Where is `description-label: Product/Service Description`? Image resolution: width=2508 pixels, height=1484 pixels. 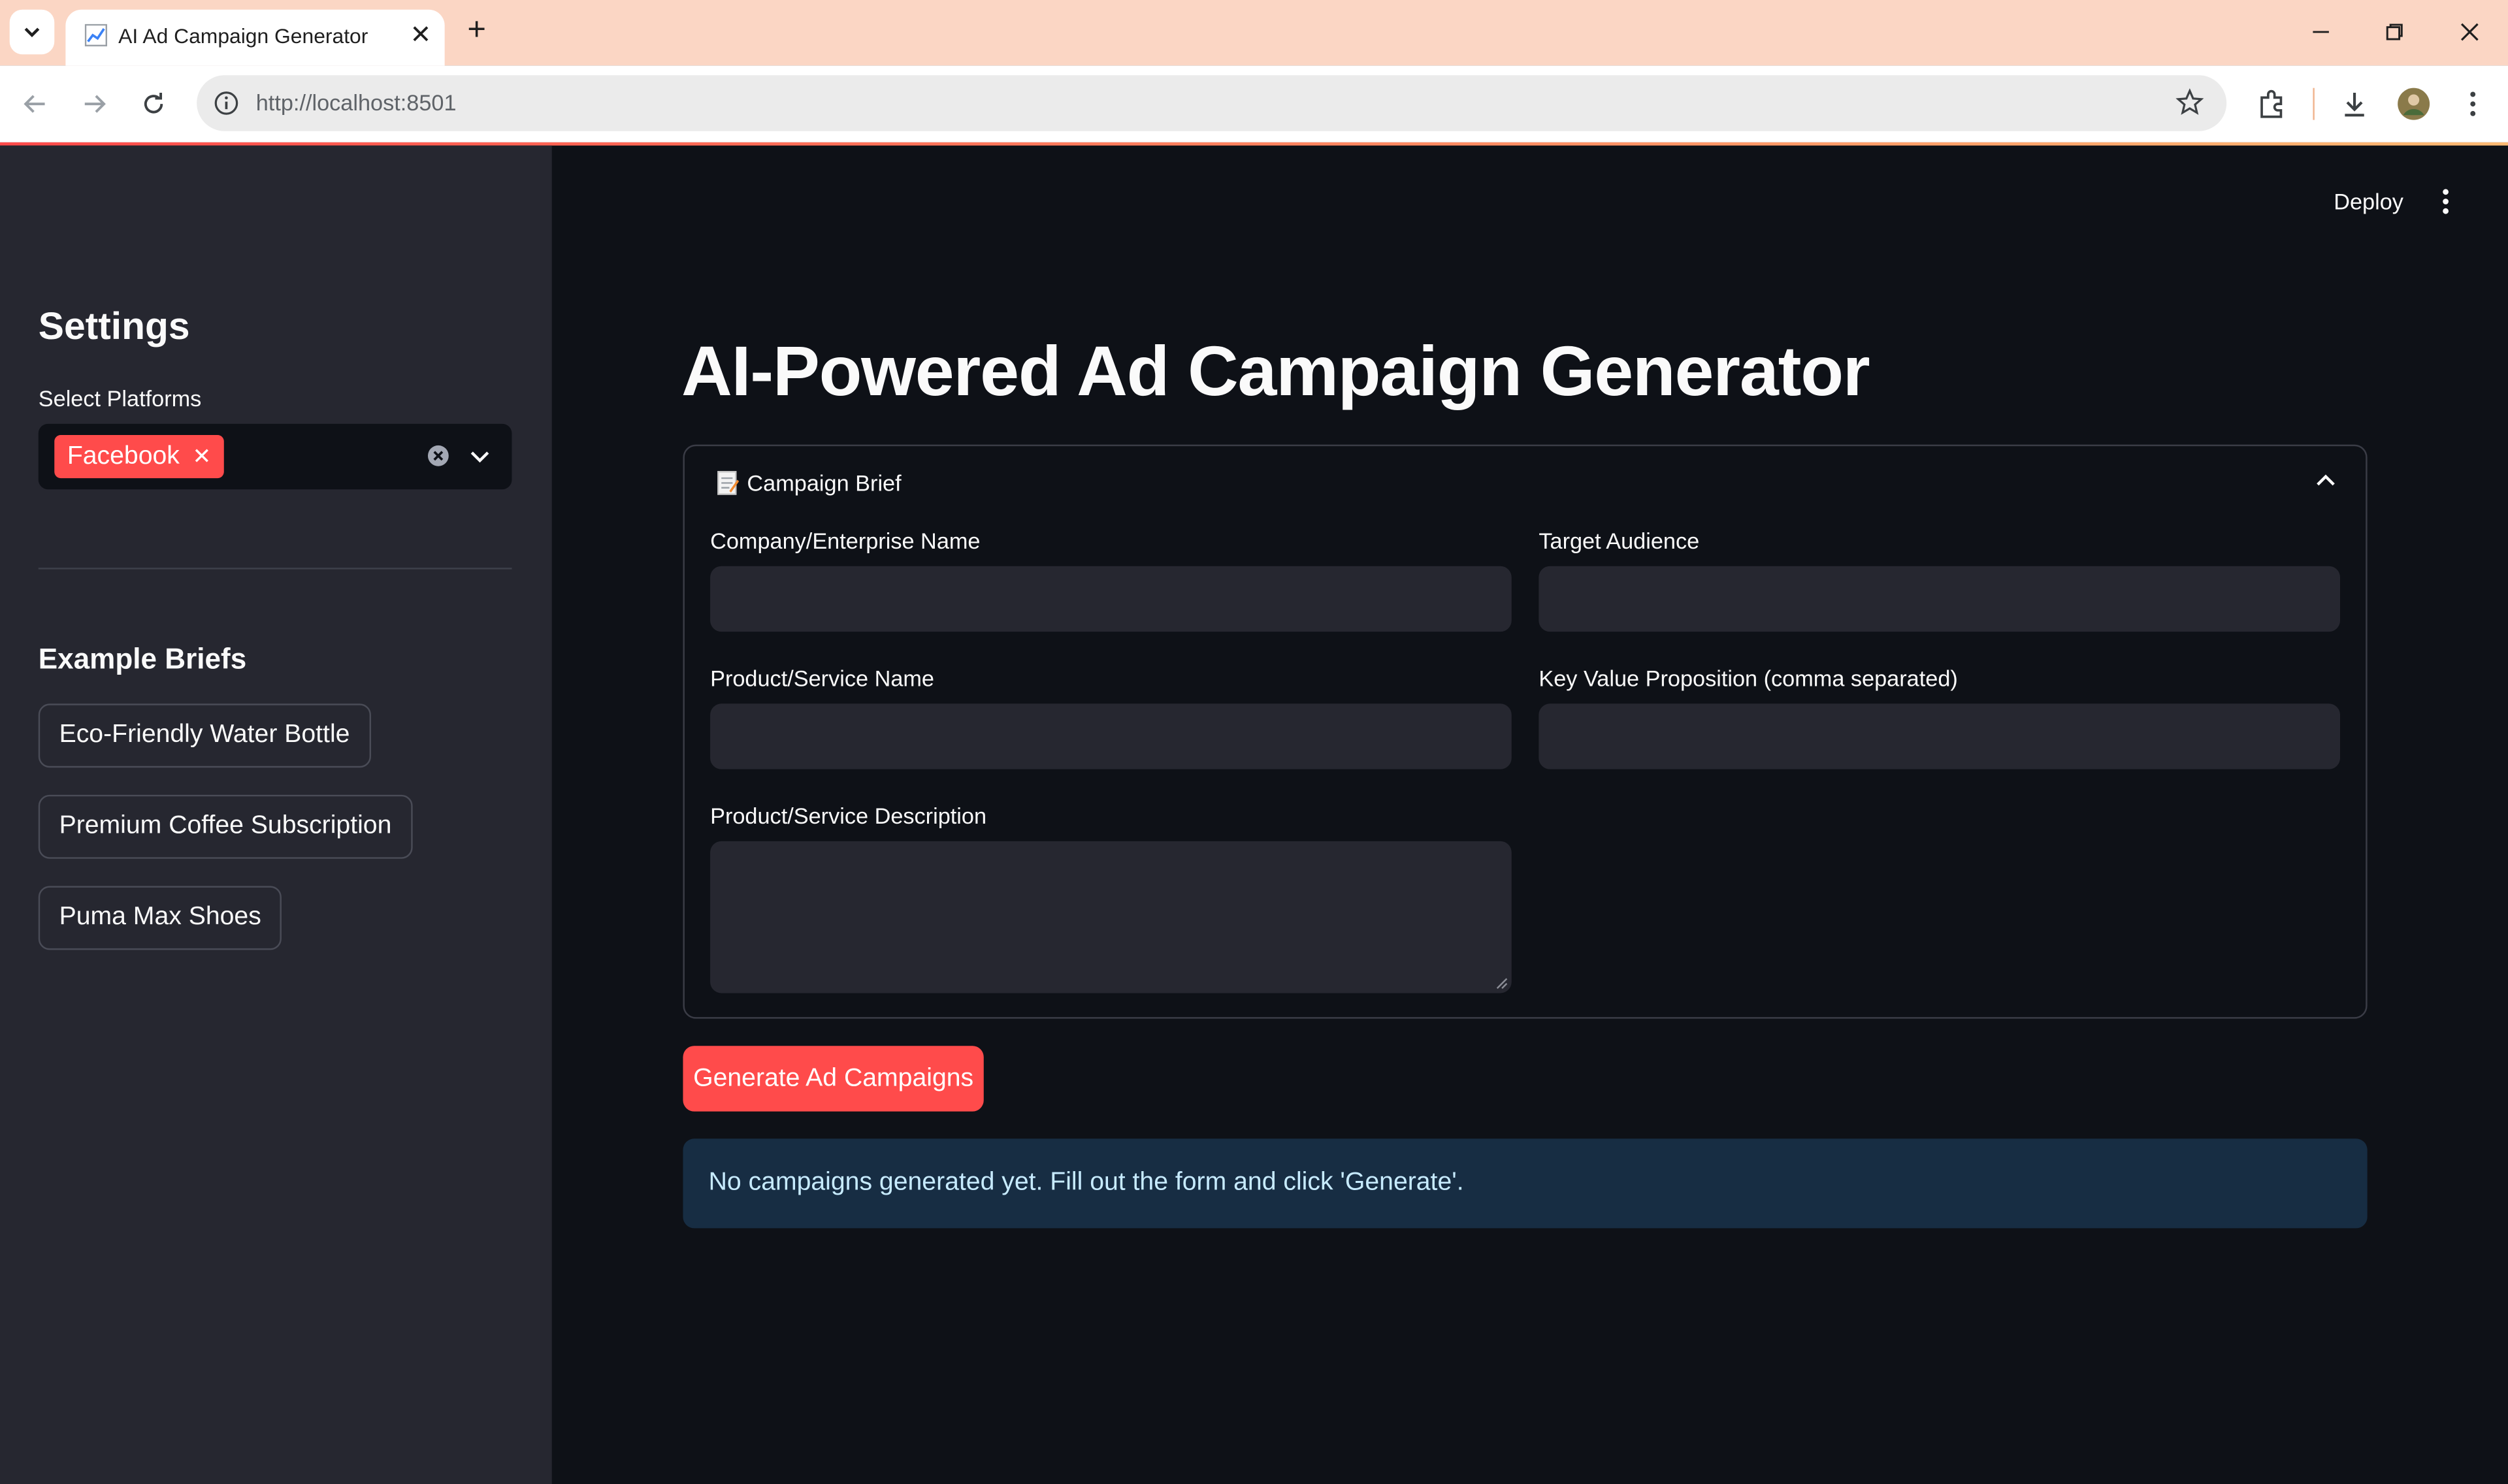 description-label: Product/Service Description is located at coordinates (848, 816).